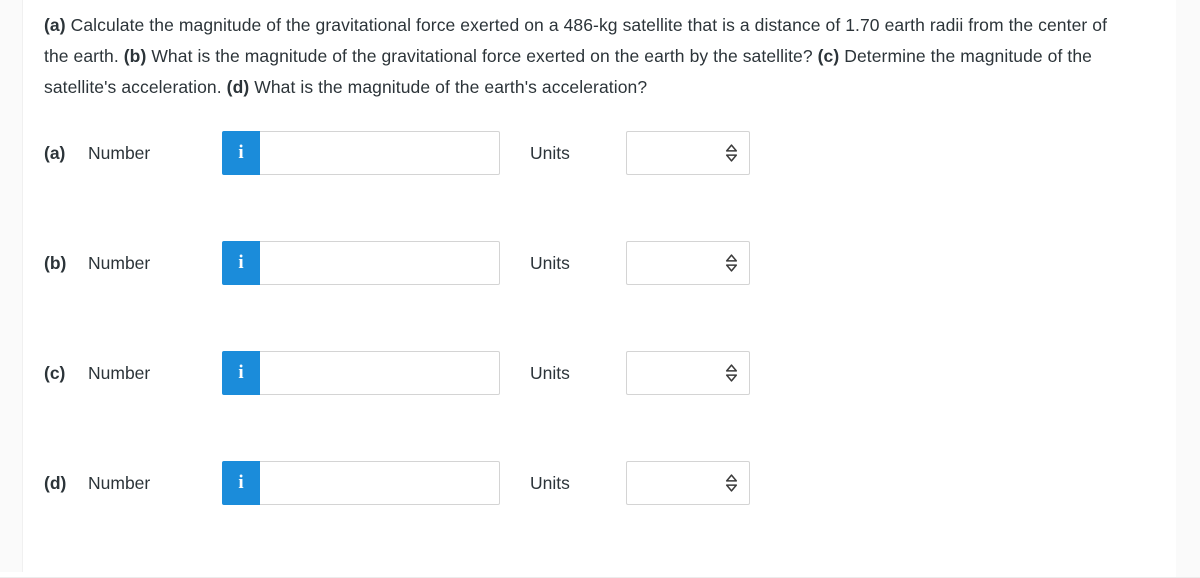 The width and height of the screenshot is (1200, 578). I want to click on right-gutter-strip, so click(1188, 289).